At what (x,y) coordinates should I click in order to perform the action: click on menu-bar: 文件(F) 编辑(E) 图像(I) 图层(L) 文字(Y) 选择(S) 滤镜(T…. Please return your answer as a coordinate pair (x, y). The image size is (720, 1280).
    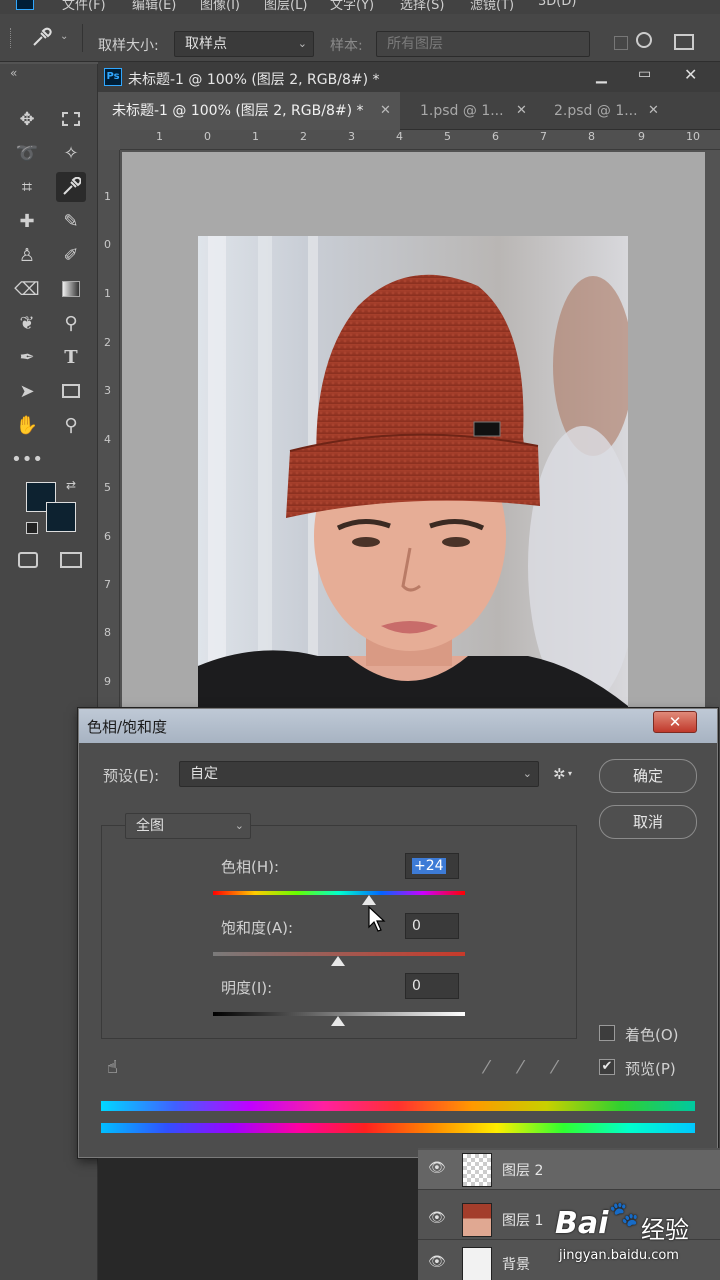
    Looking at the image, I should click on (360, 7).